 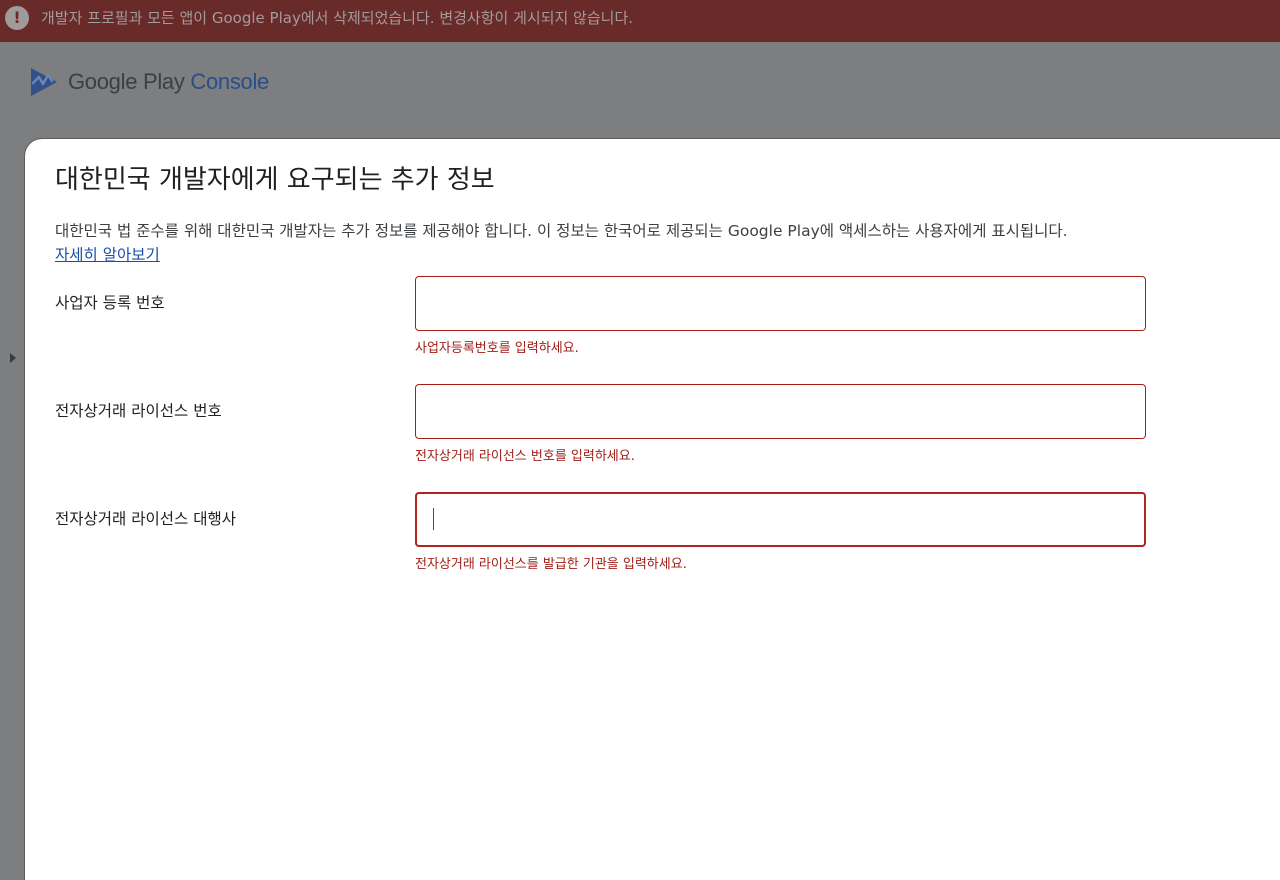 I want to click on ecommerce-license-number-label: 전자상거래 라이선스 번호, so click(x=138, y=411).